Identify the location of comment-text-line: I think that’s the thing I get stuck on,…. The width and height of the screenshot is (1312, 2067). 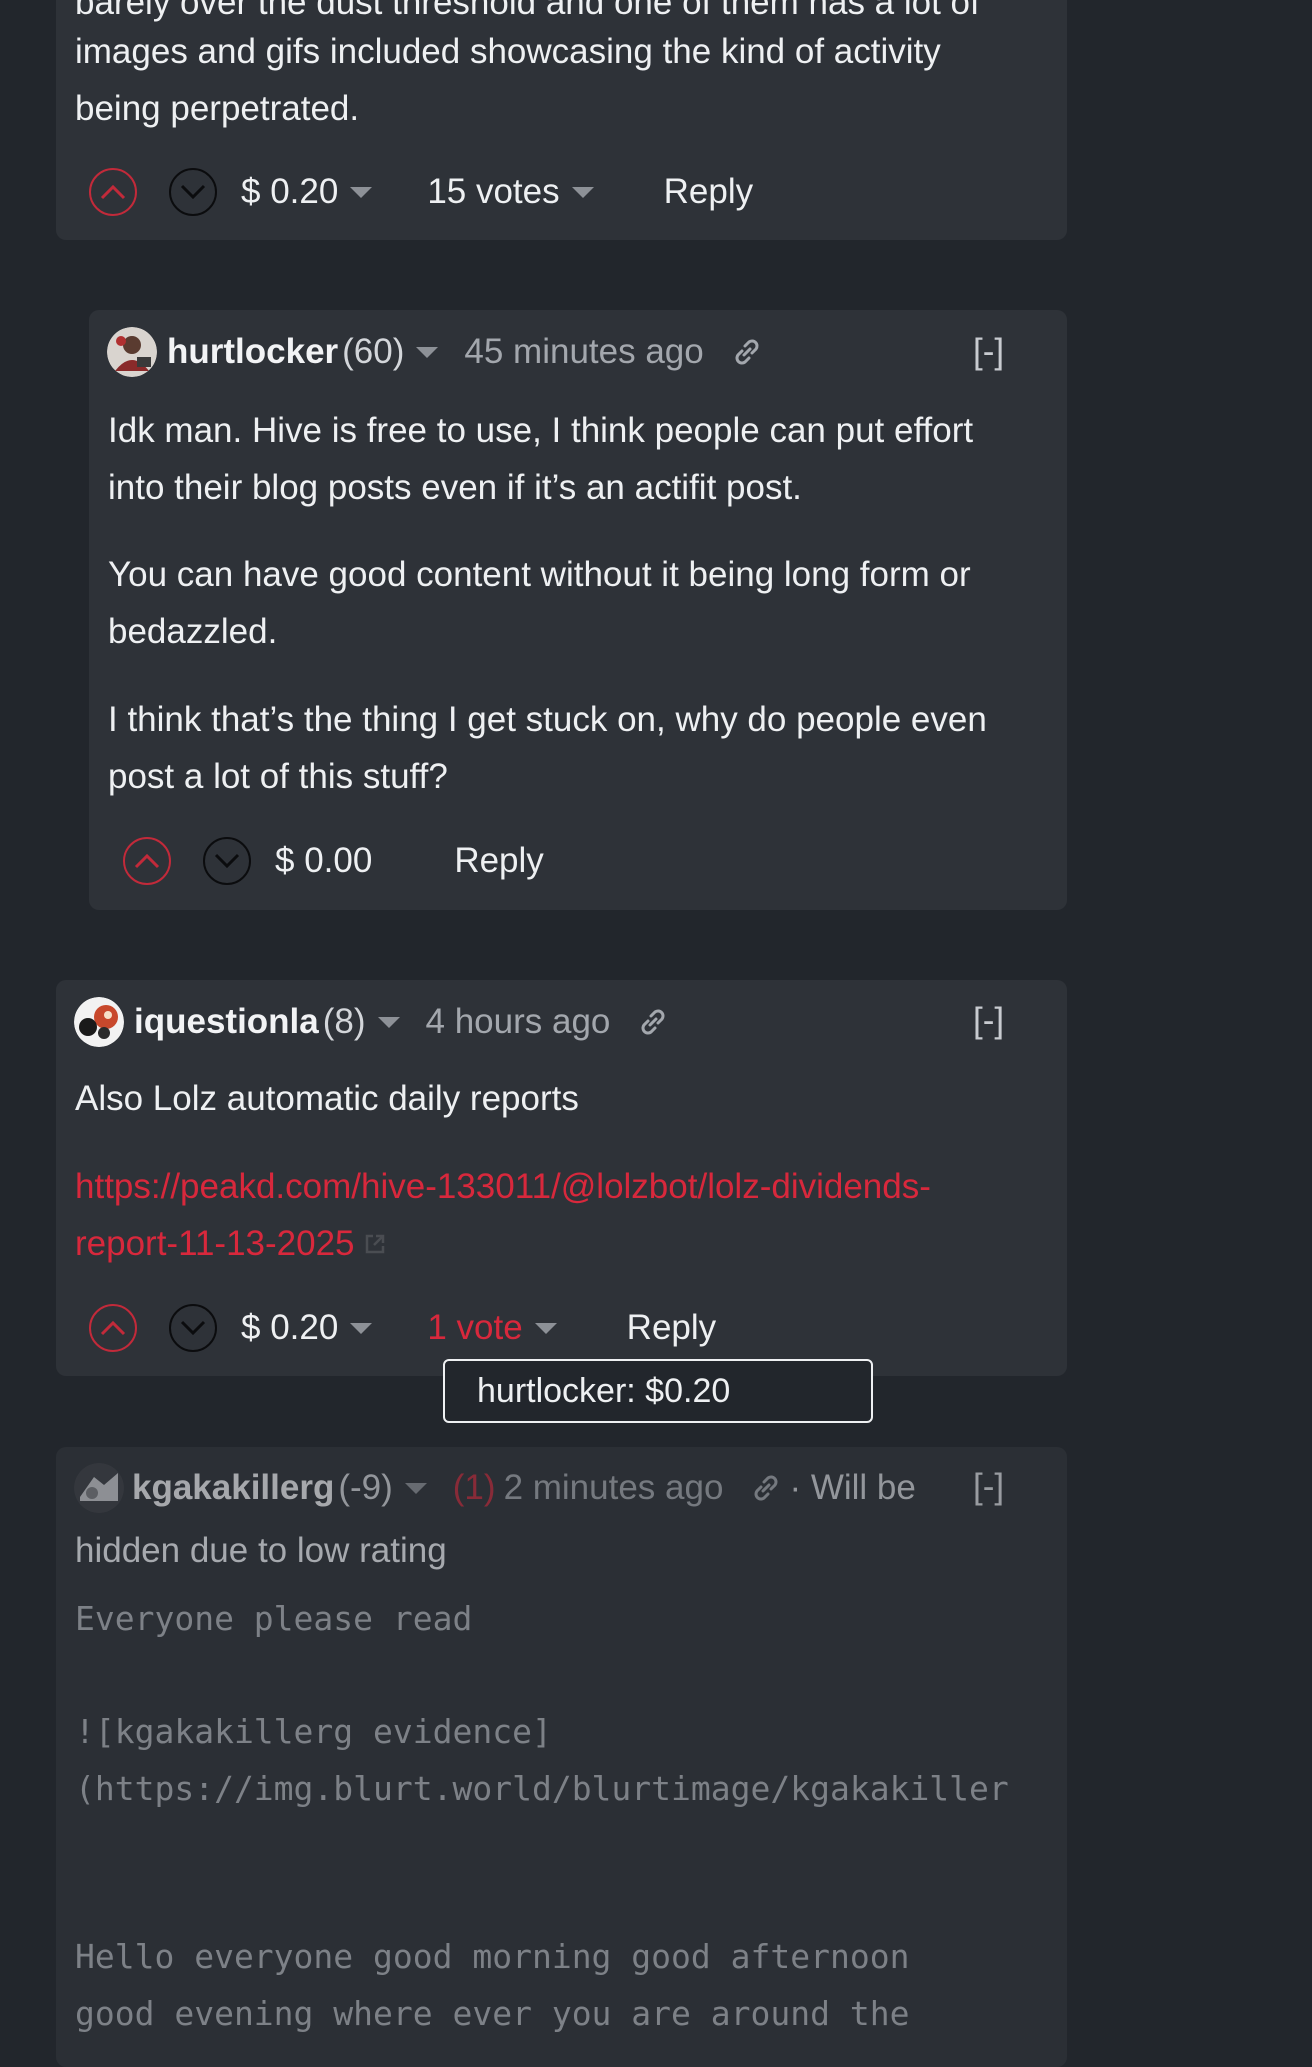
(547, 719).